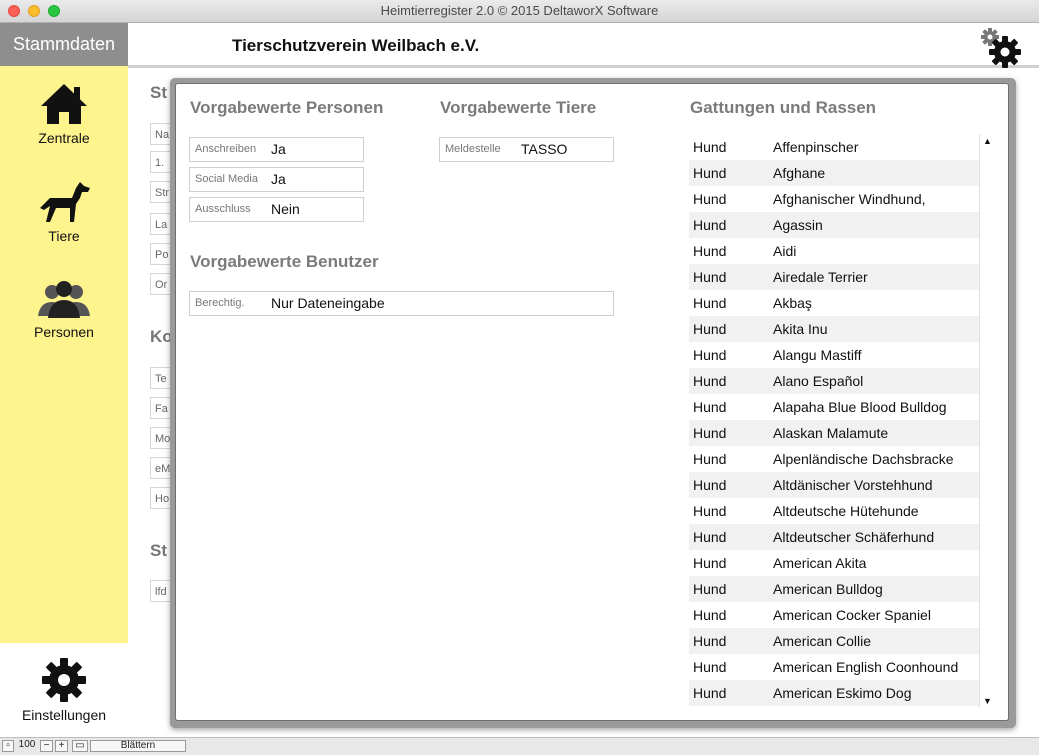 This screenshot has width=1039, height=755. What do you see at coordinates (544, 149) in the screenshot?
I see `field-value: TASSO` at bounding box center [544, 149].